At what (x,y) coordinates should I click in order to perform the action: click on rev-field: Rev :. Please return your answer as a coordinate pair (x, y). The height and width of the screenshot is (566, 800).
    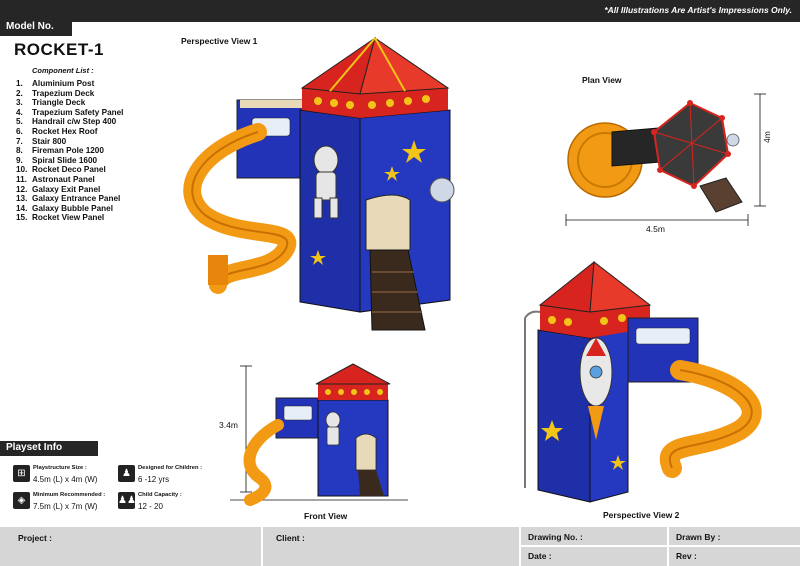
    Looking at the image, I should click on (686, 556).